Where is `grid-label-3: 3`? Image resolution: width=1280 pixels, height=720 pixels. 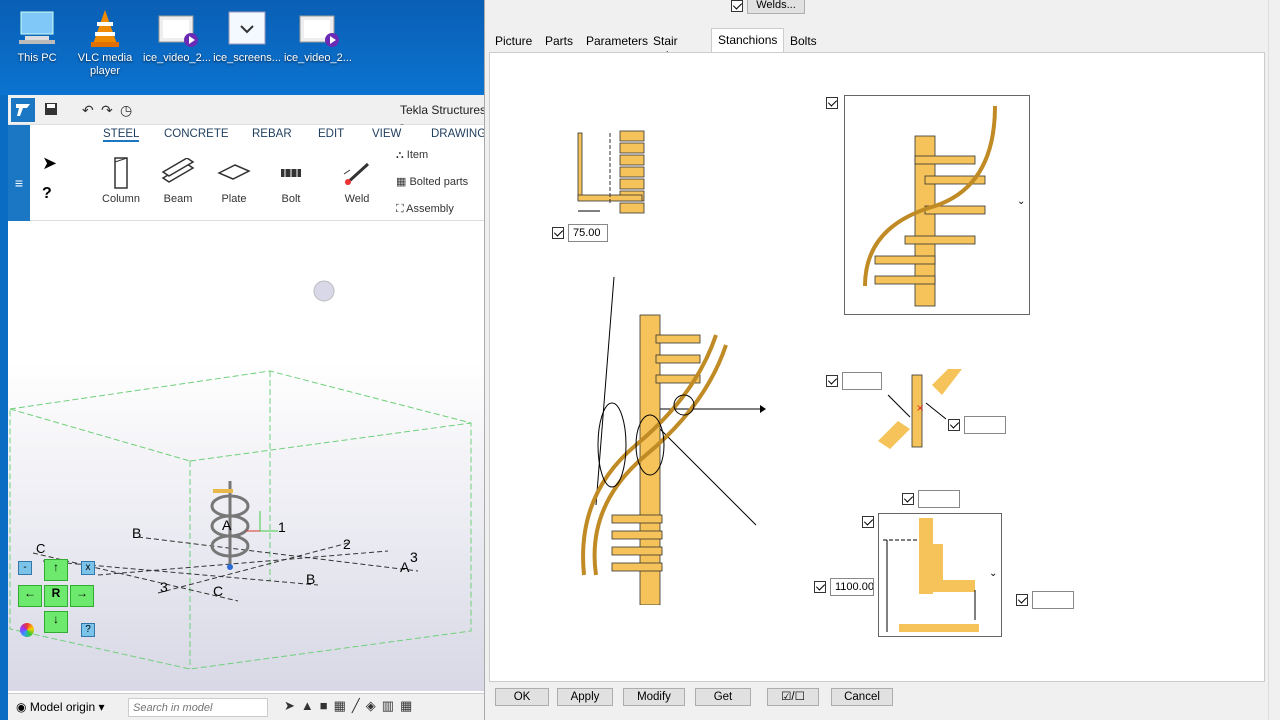 grid-label-3: 3 is located at coordinates (414, 557).